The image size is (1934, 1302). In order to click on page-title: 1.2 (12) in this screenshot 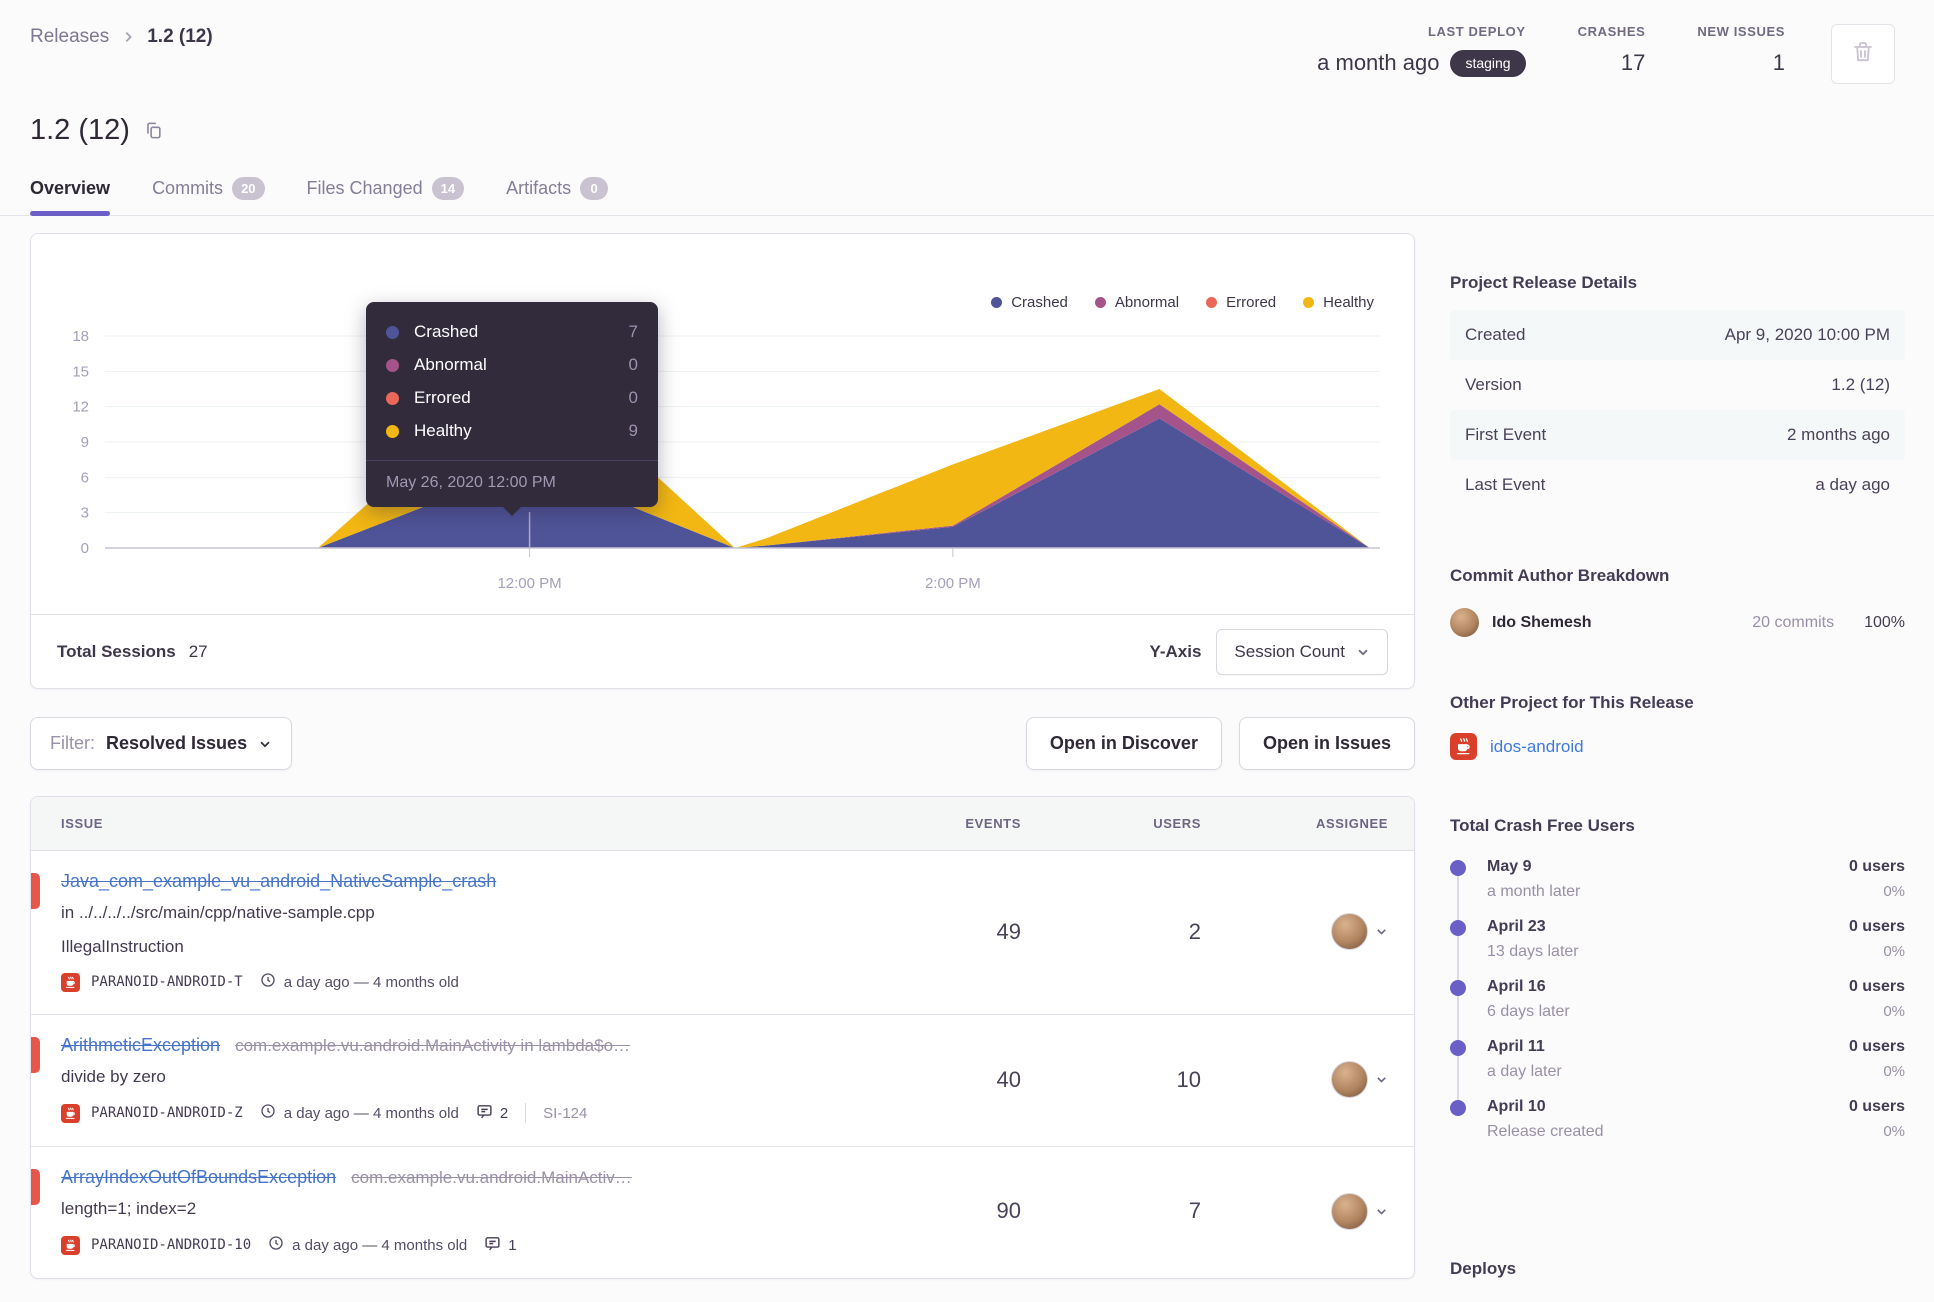, I will do `click(80, 130)`.